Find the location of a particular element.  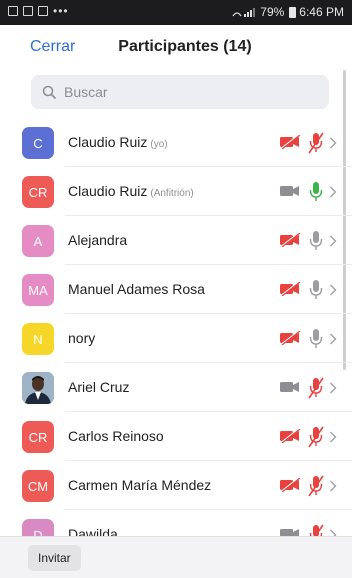

participant-name-wrap: nory is located at coordinates (81, 338).